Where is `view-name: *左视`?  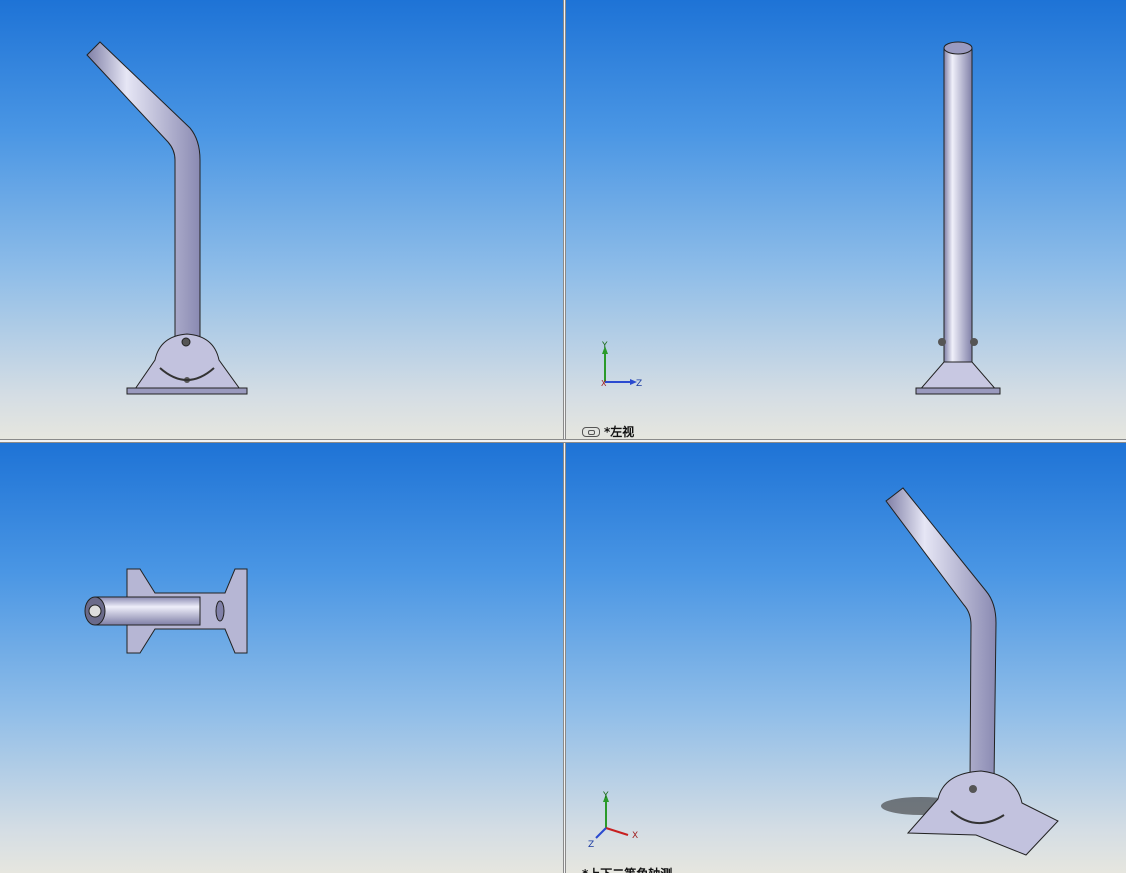 view-name: *左视 is located at coordinates (619, 432).